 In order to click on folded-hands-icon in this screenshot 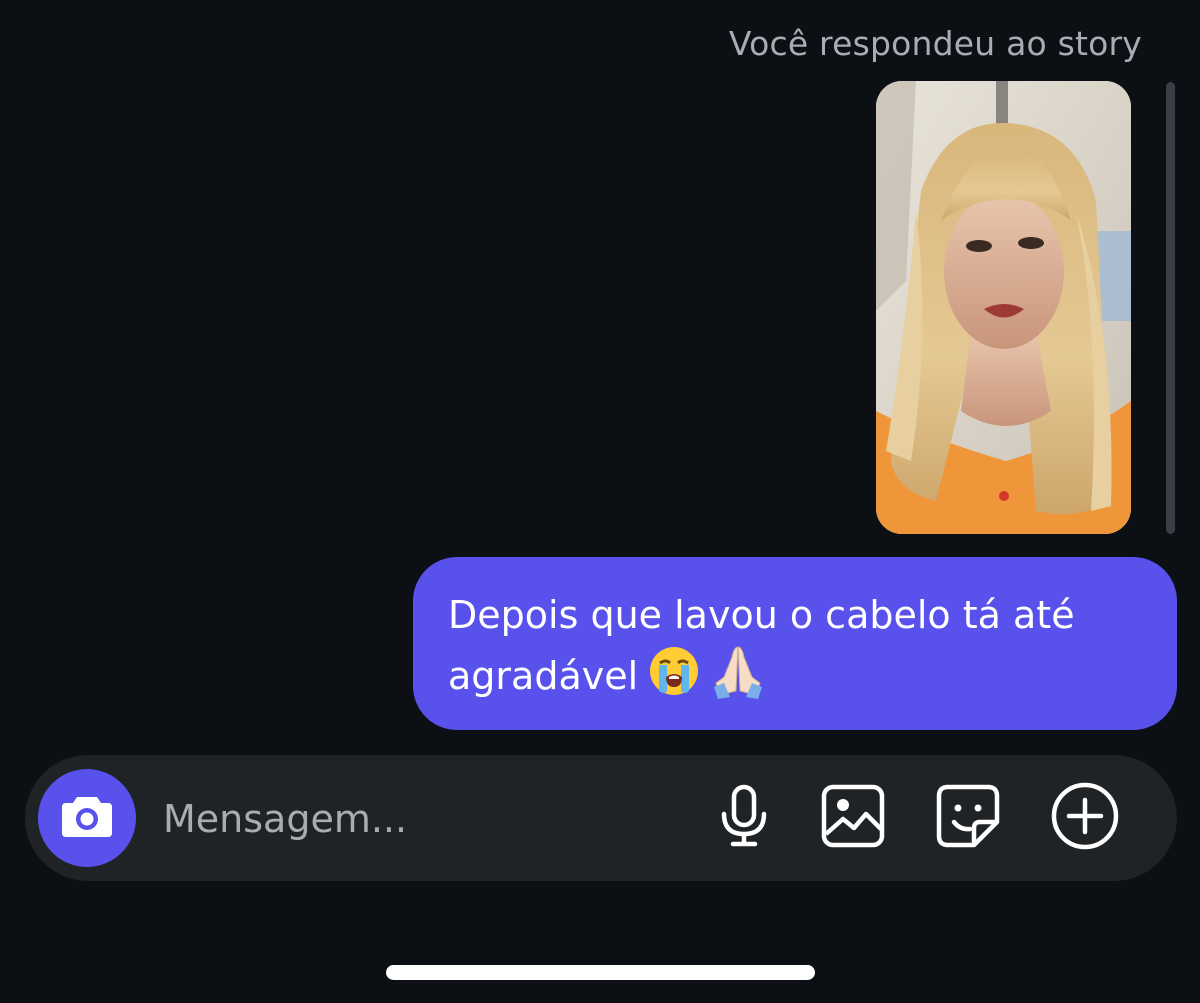, I will do `click(738, 678)`.